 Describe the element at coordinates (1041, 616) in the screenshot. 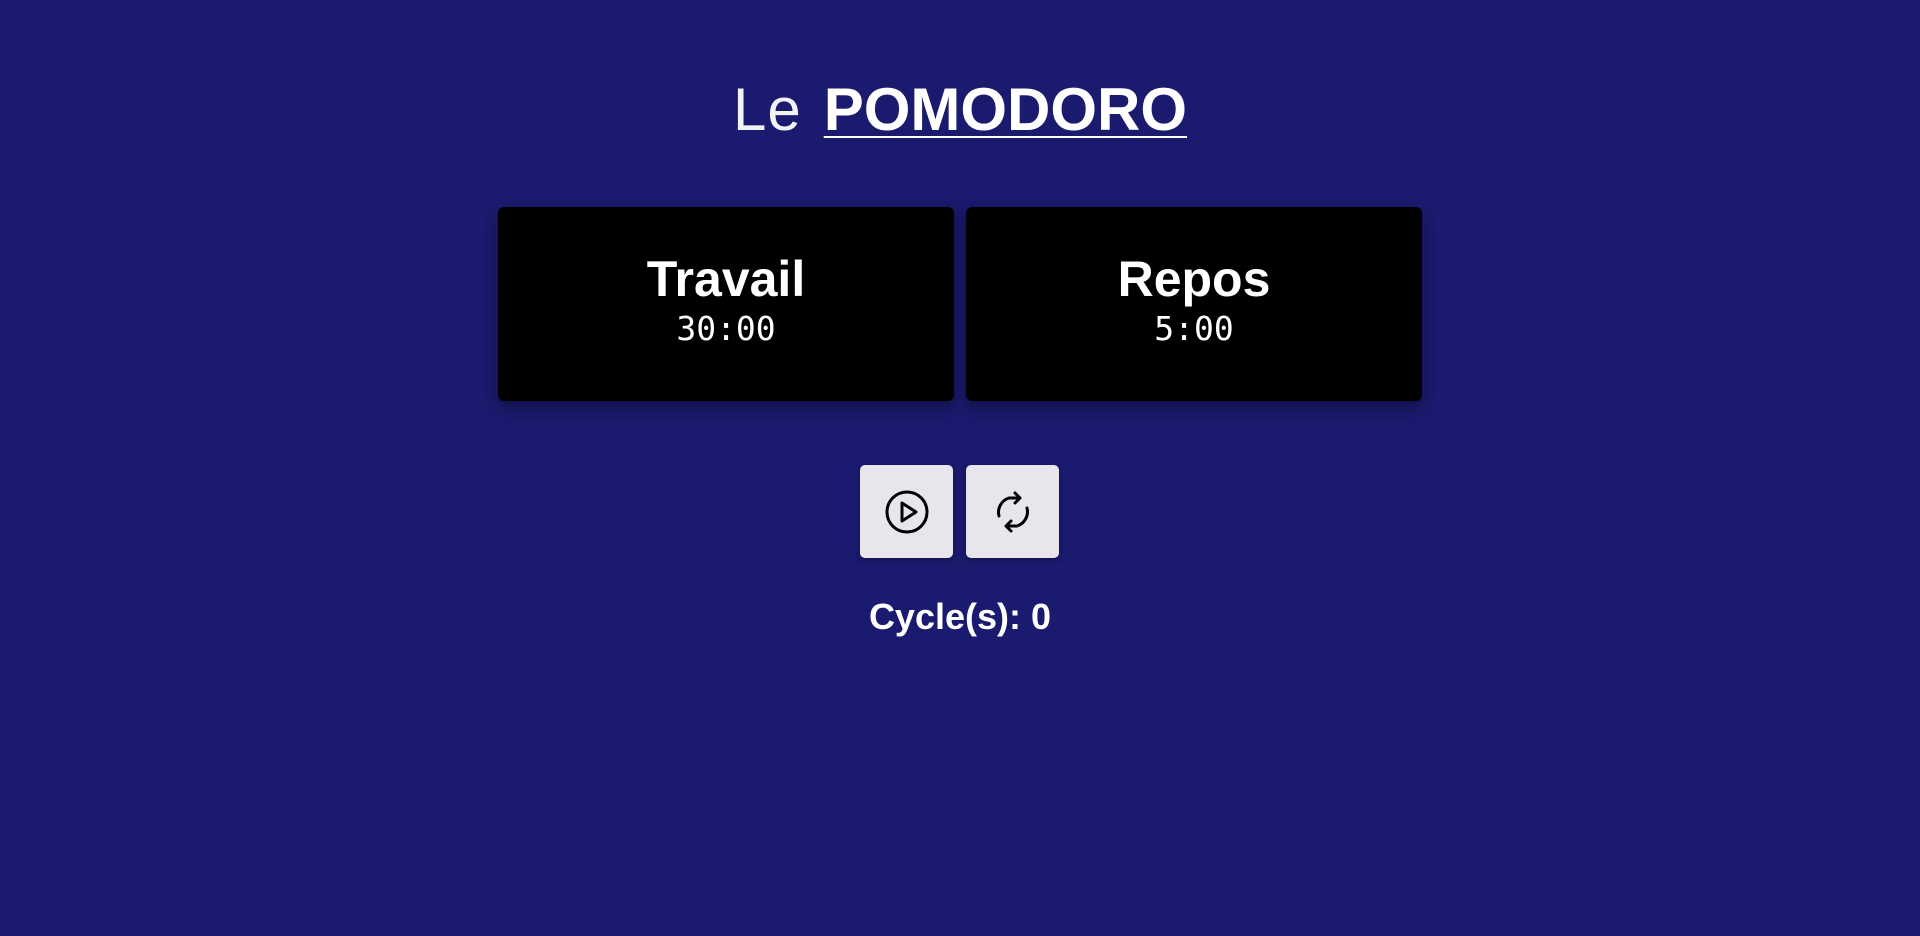

I see `cycle-count: 0` at that location.